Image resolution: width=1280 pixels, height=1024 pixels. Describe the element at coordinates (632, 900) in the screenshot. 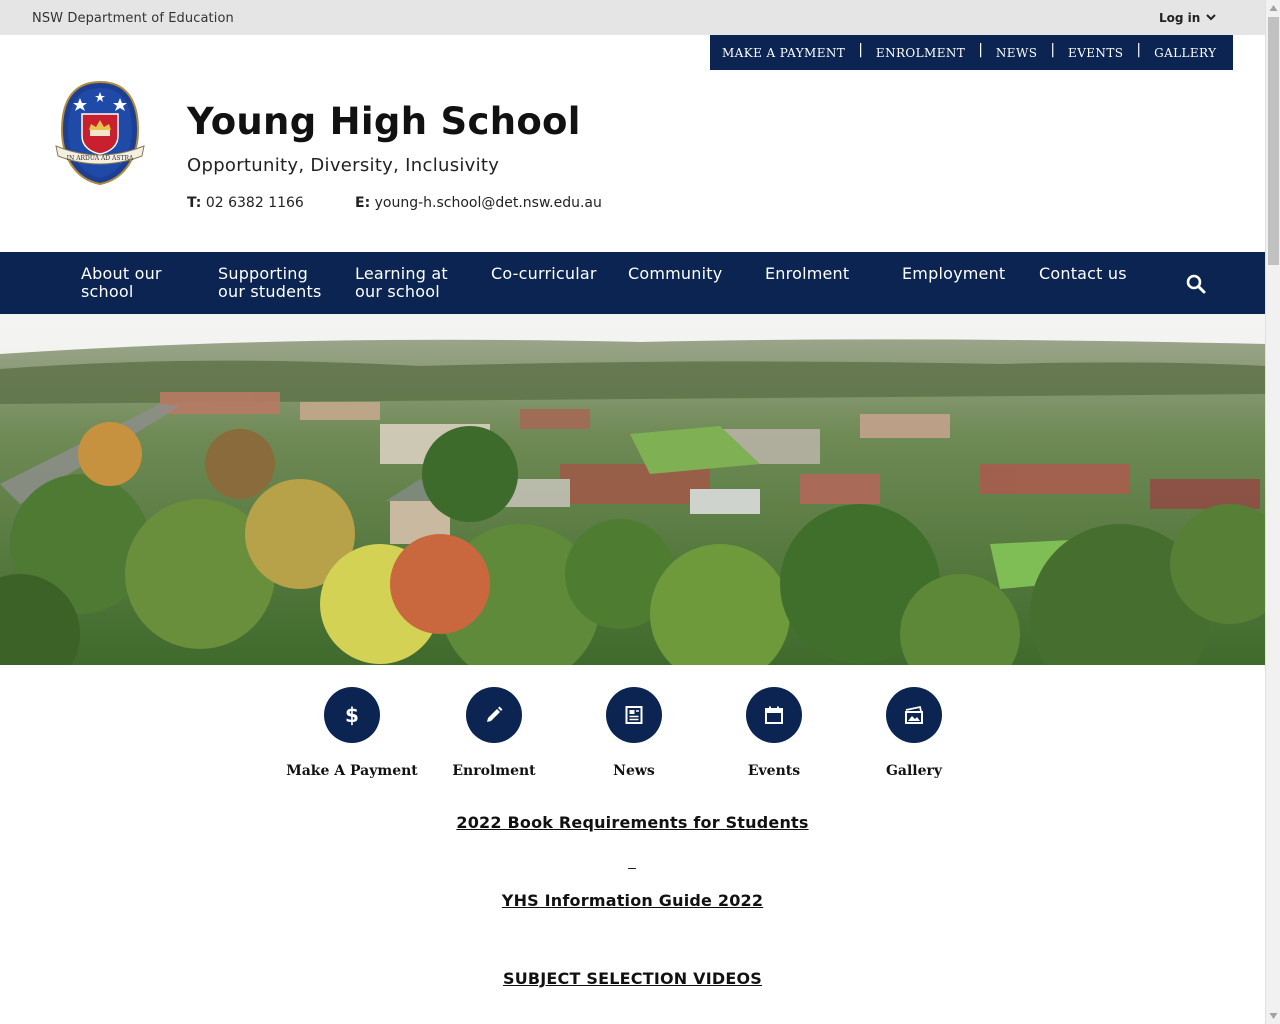

I see `link-information-guide: YHS Information Guide 2022` at that location.